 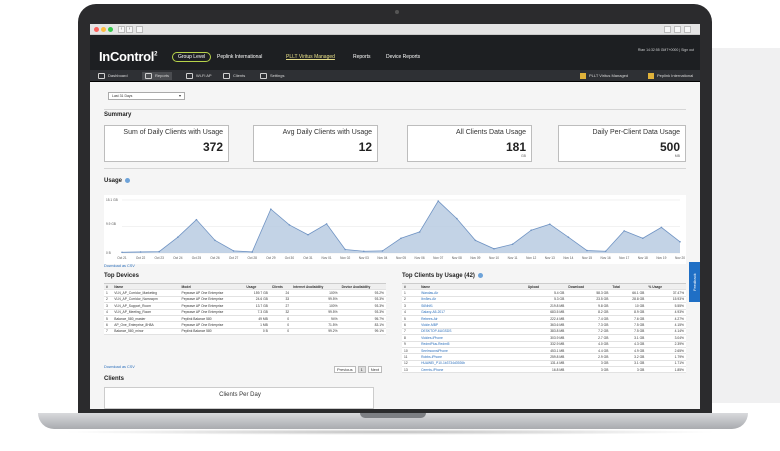 I want to click on back-arrow-icon: ‹, so click(x=121, y=29).